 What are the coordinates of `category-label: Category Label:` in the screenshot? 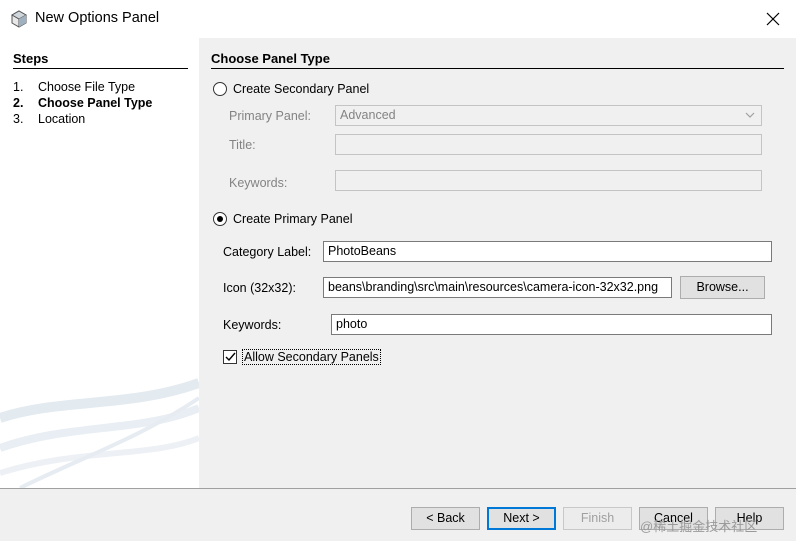 It's located at (267, 252).